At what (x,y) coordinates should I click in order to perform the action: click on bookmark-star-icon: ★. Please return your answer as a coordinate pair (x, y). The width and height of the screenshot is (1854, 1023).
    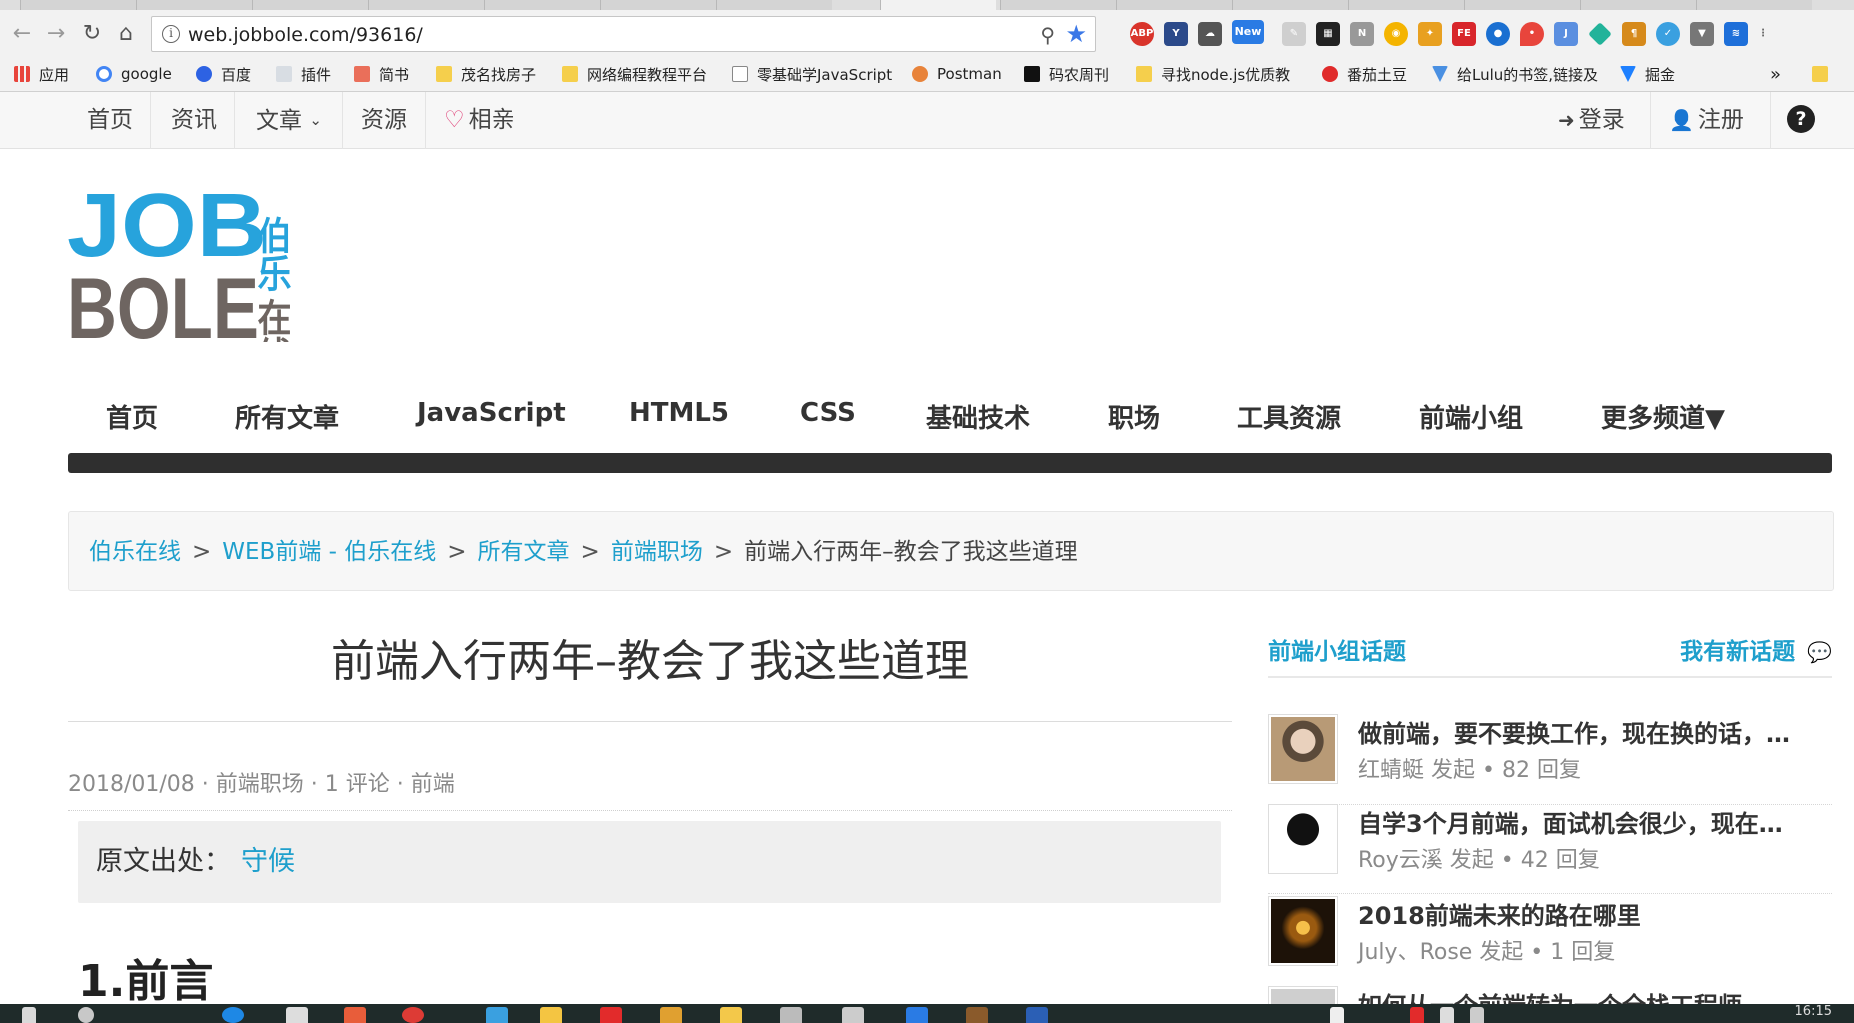
    Looking at the image, I should click on (1076, 34).